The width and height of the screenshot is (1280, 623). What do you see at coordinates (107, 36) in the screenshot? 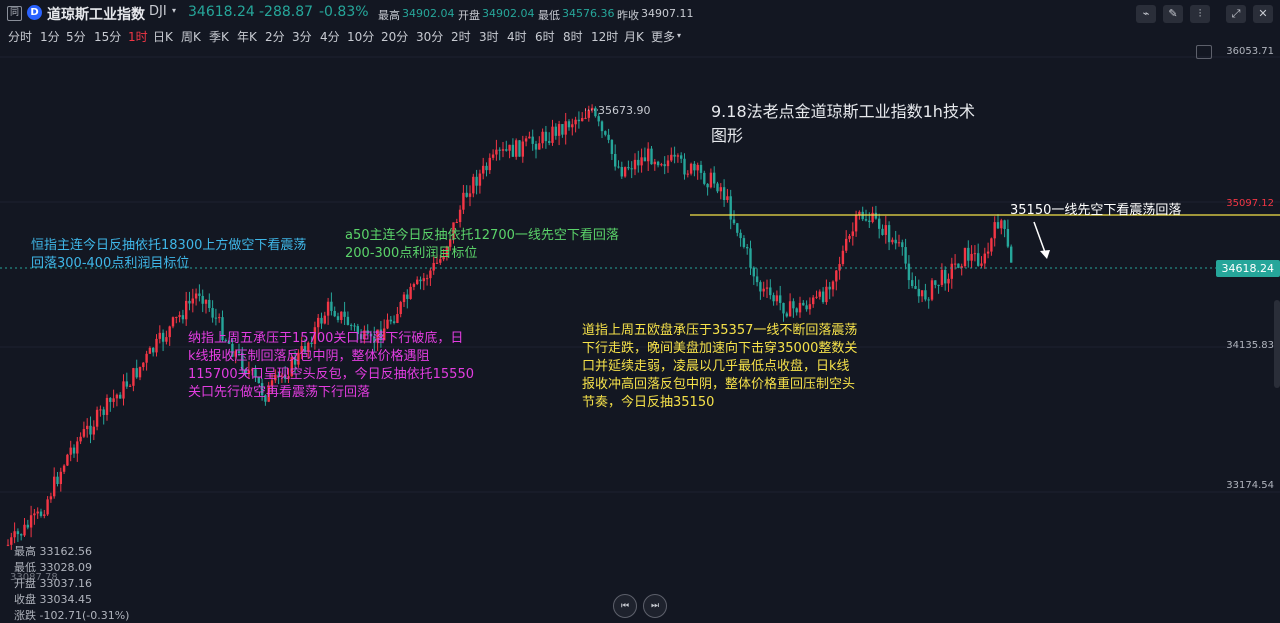
I see `interval-tab: 15分` at bounding box center [107, 36].